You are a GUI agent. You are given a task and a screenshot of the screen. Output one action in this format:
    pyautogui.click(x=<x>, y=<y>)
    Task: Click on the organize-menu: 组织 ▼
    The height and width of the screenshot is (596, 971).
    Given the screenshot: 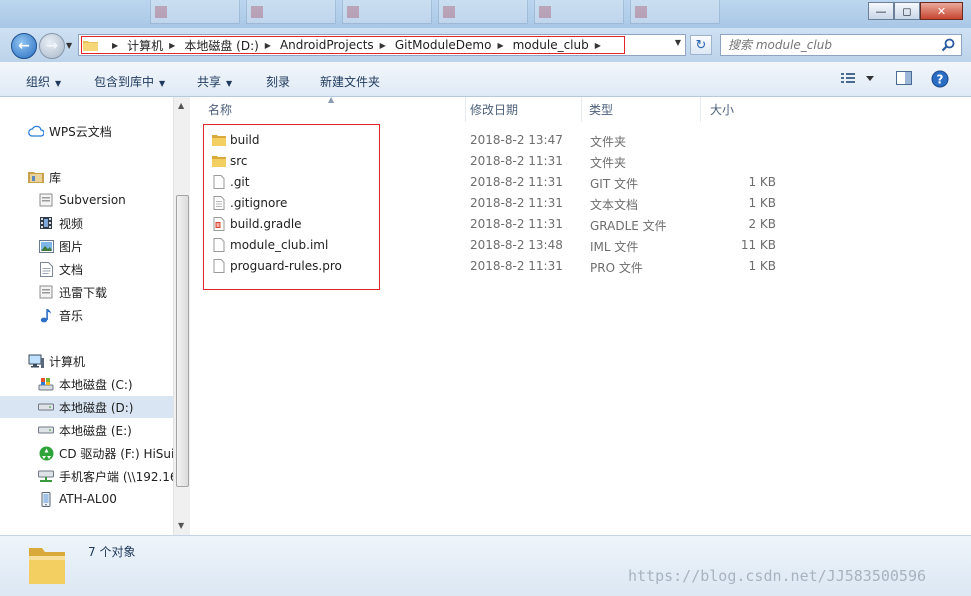 What is the action you would take?
    pyautogui.click(x=43, y=81)
    